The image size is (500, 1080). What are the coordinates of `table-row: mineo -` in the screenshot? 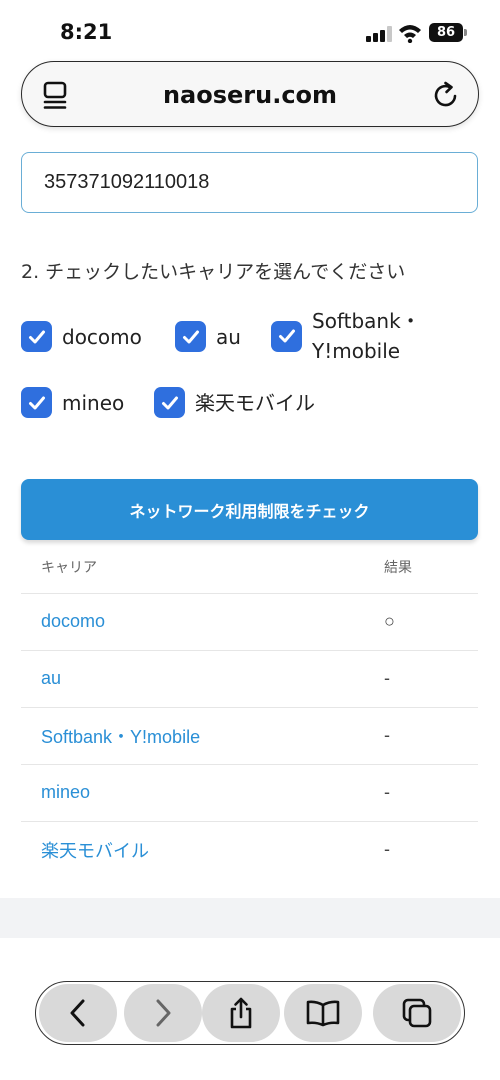 It's located at (249, 793).